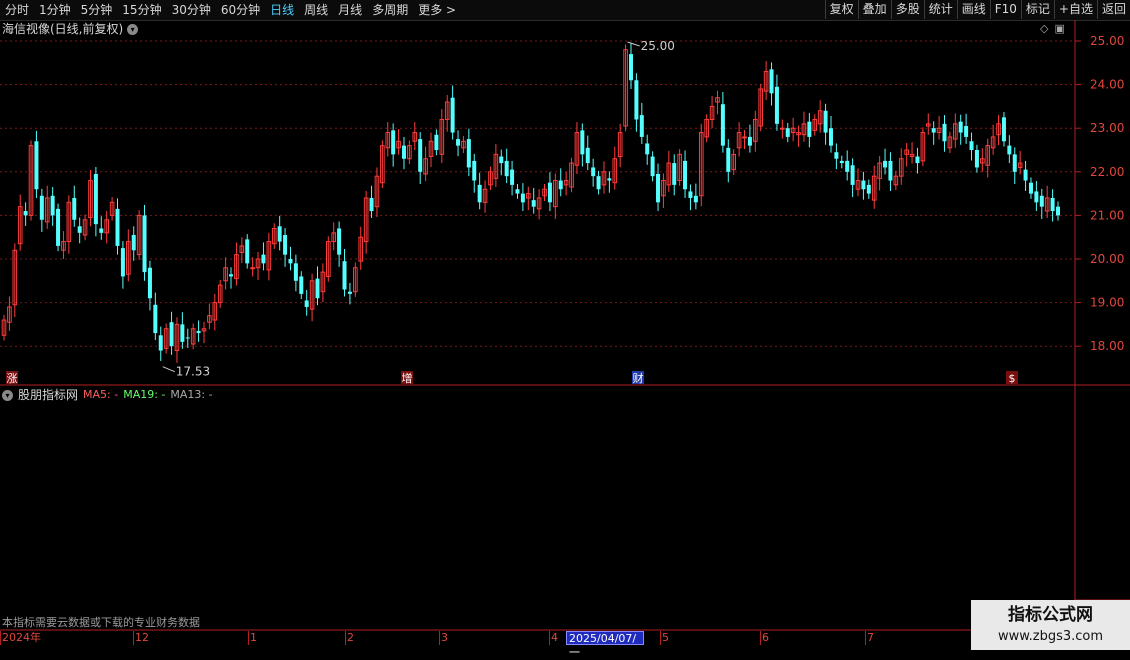  What do you see at coordinates (1050, 636) in the screenshot?
I see `watermark-url: www.zbgs3.com` at bounding box center [1050, 636].